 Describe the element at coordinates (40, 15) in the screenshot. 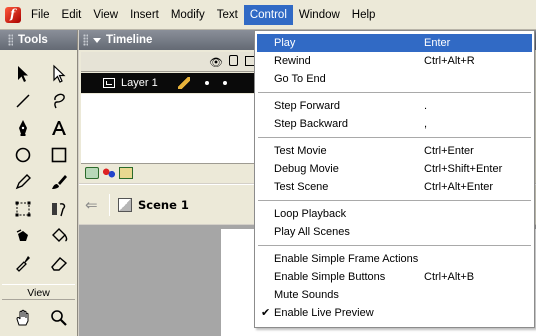

I see `menu-file: File` at that location.